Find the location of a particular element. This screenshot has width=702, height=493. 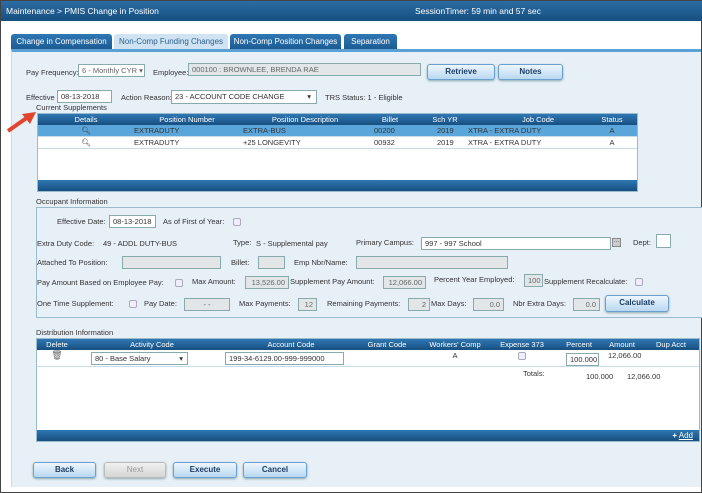

col-account-code: Account Code is located at coordinates (291, 344).